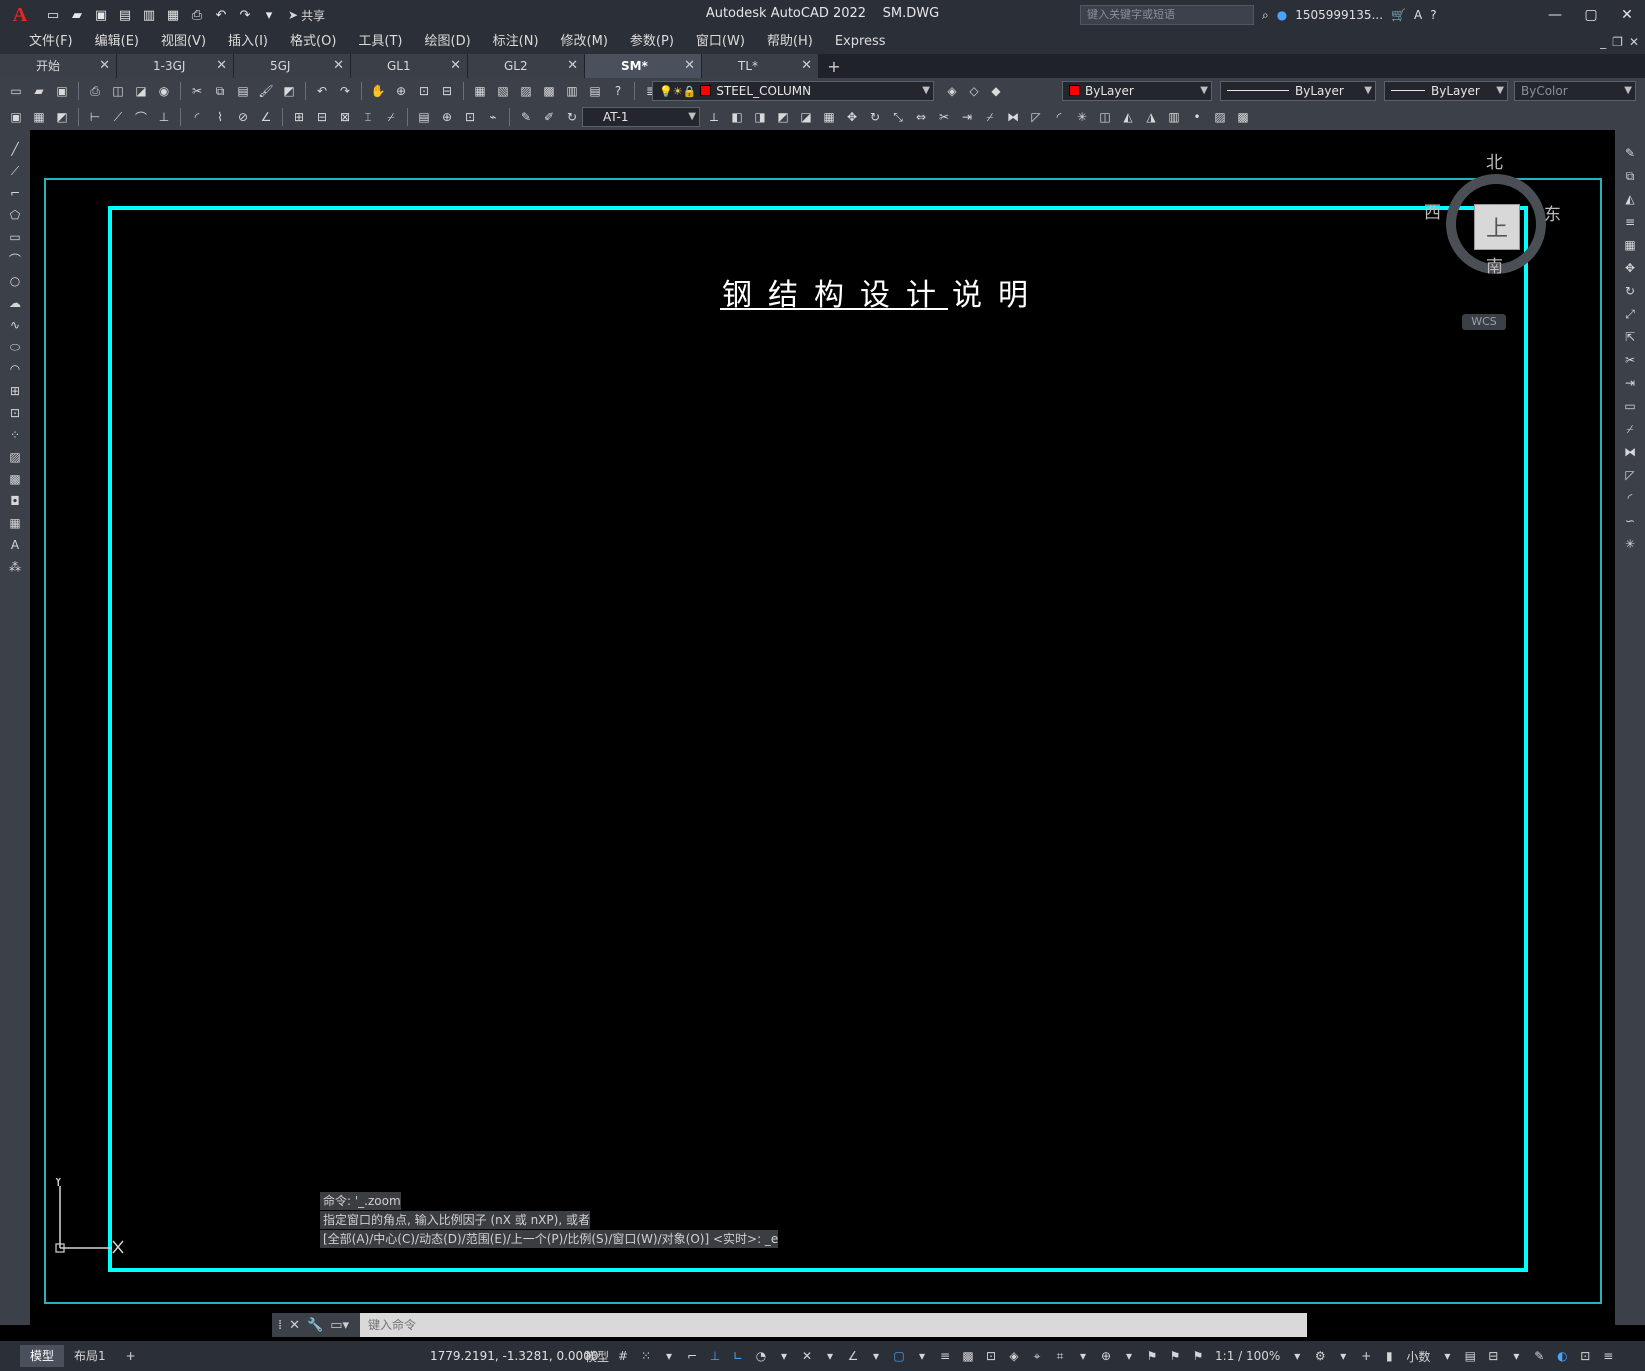  What do you see at coordinates (424, 117) in the screenshot?
I see `tolerance-icon: ▤` at bounding box center [424, 117].